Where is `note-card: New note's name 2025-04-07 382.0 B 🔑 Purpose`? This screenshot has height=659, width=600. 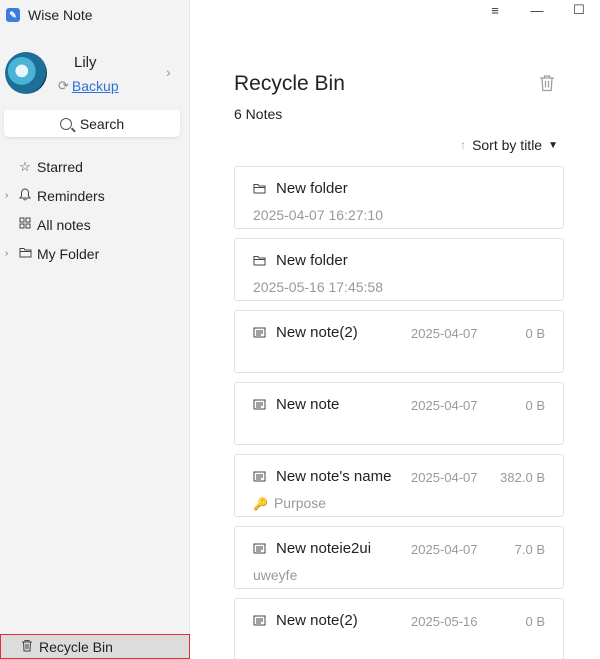 note-card: New note's name 2025-04-07 382.0 B 🔑 Purpose is located at coordinates (399, 485).